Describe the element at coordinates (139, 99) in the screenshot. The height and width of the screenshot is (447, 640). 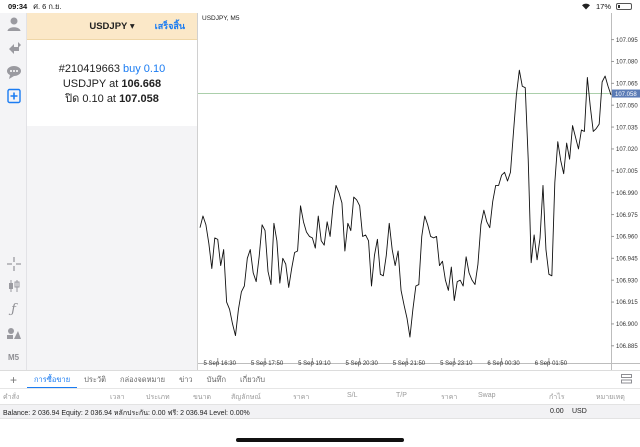
I see `close-price: 107.058` at that location.